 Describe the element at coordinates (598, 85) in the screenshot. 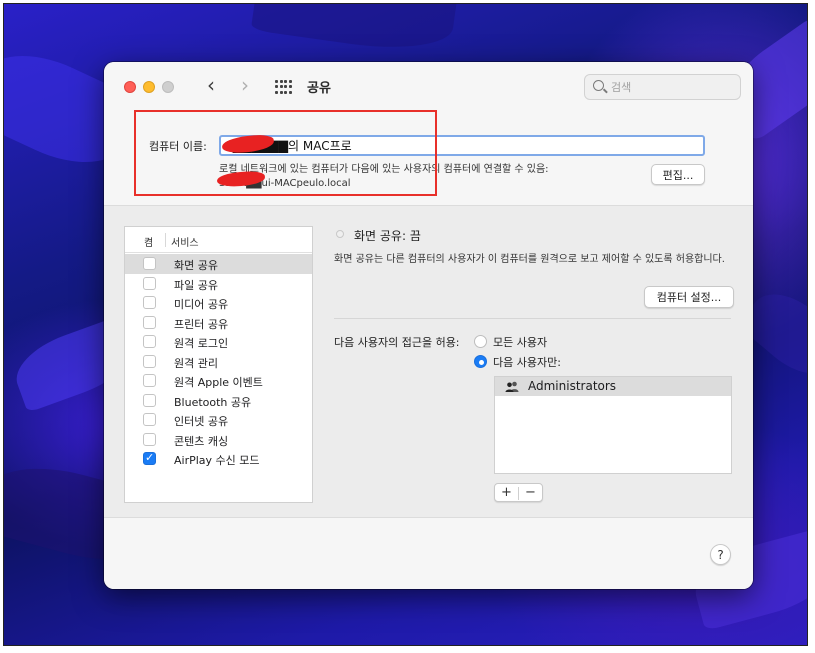

I see `search-icon` at that location.